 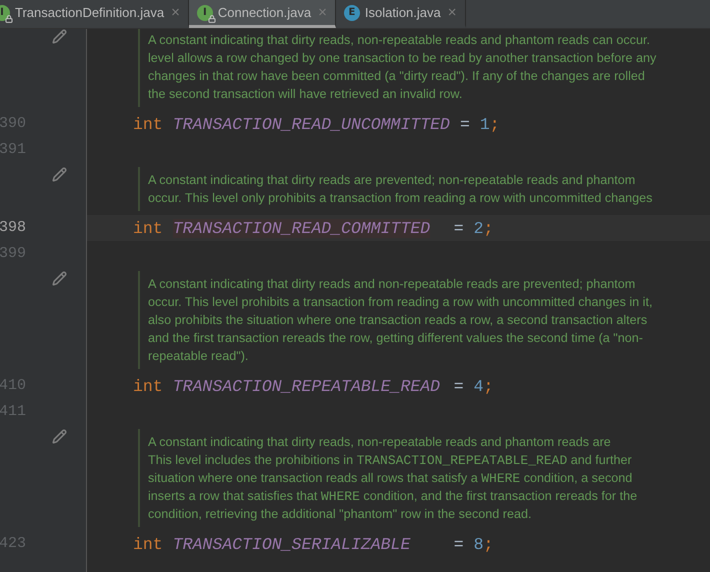 What do you see at coordinates (401, 198) in the screenshot?
I see `doc-text: occur. This level only prohibits a transaction from reading a row with uncommitted changes` at bounding box center [401, 198].